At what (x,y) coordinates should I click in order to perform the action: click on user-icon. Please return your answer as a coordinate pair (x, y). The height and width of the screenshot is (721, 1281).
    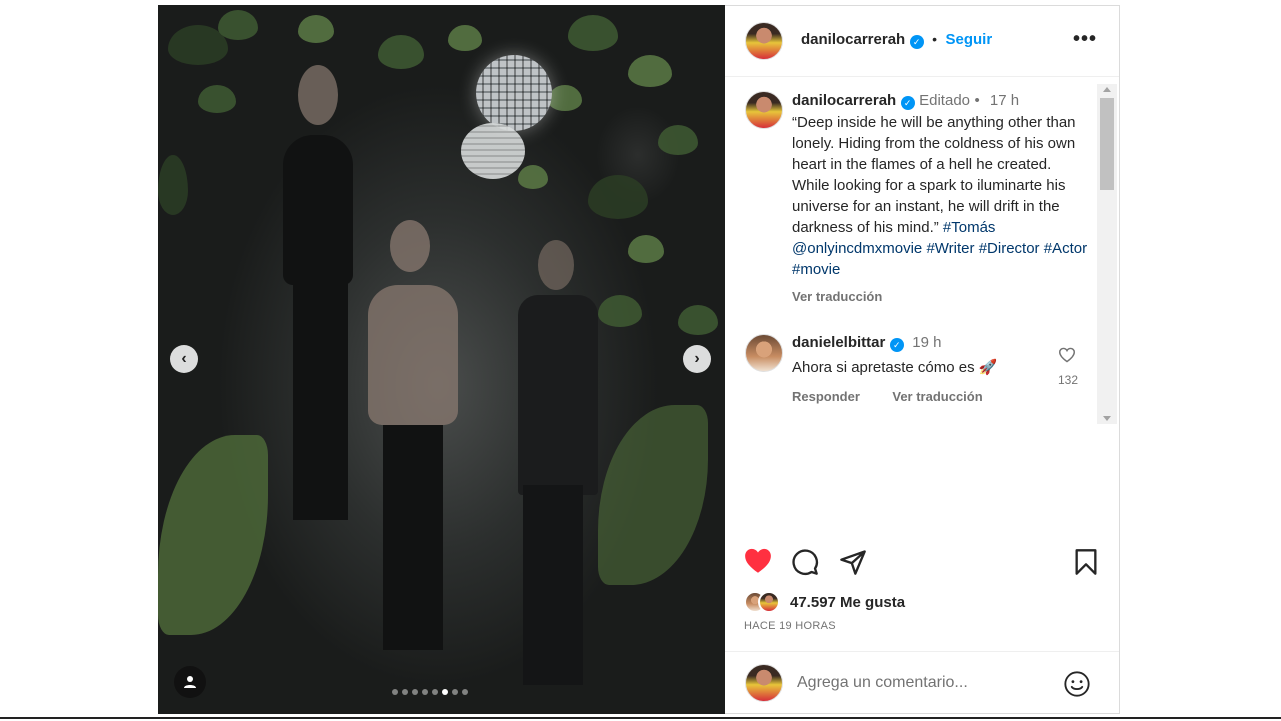
    Looking at the image, I should click on (190, 682).